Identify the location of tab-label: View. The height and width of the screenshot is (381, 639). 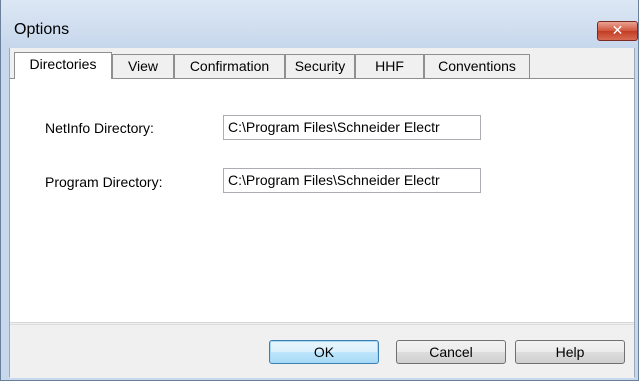
(143, 66).